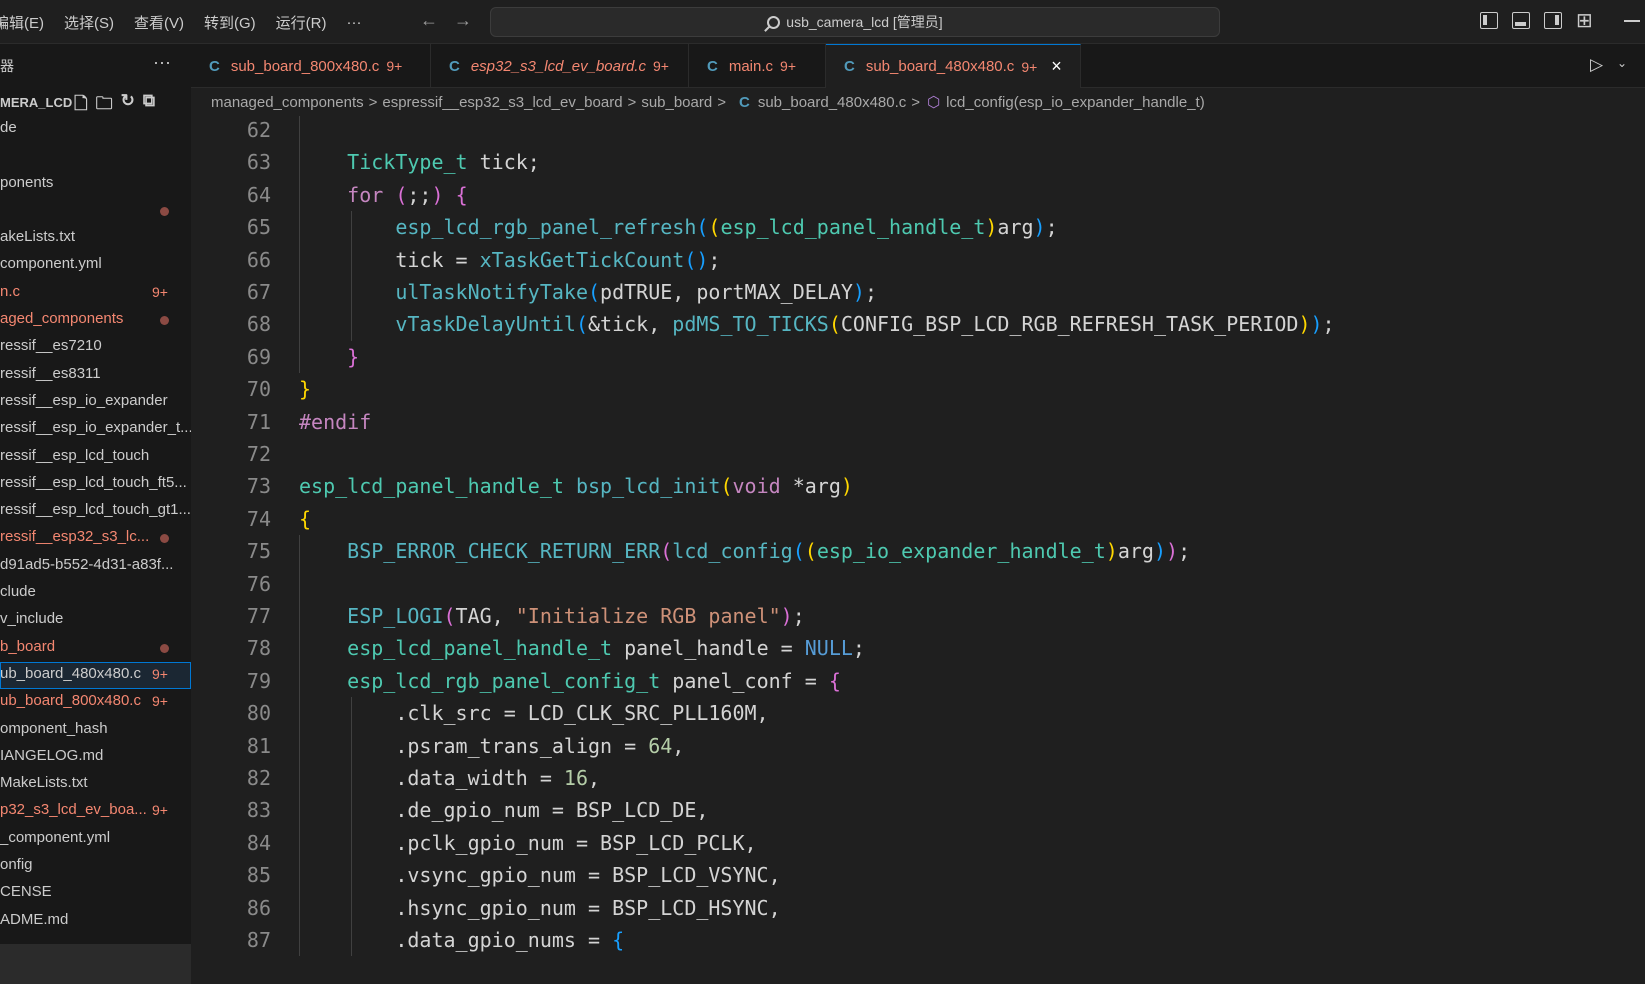 The width and height of the screenshot is (1645, 984). I want to click on code-token: NULL, so click(828, 648).